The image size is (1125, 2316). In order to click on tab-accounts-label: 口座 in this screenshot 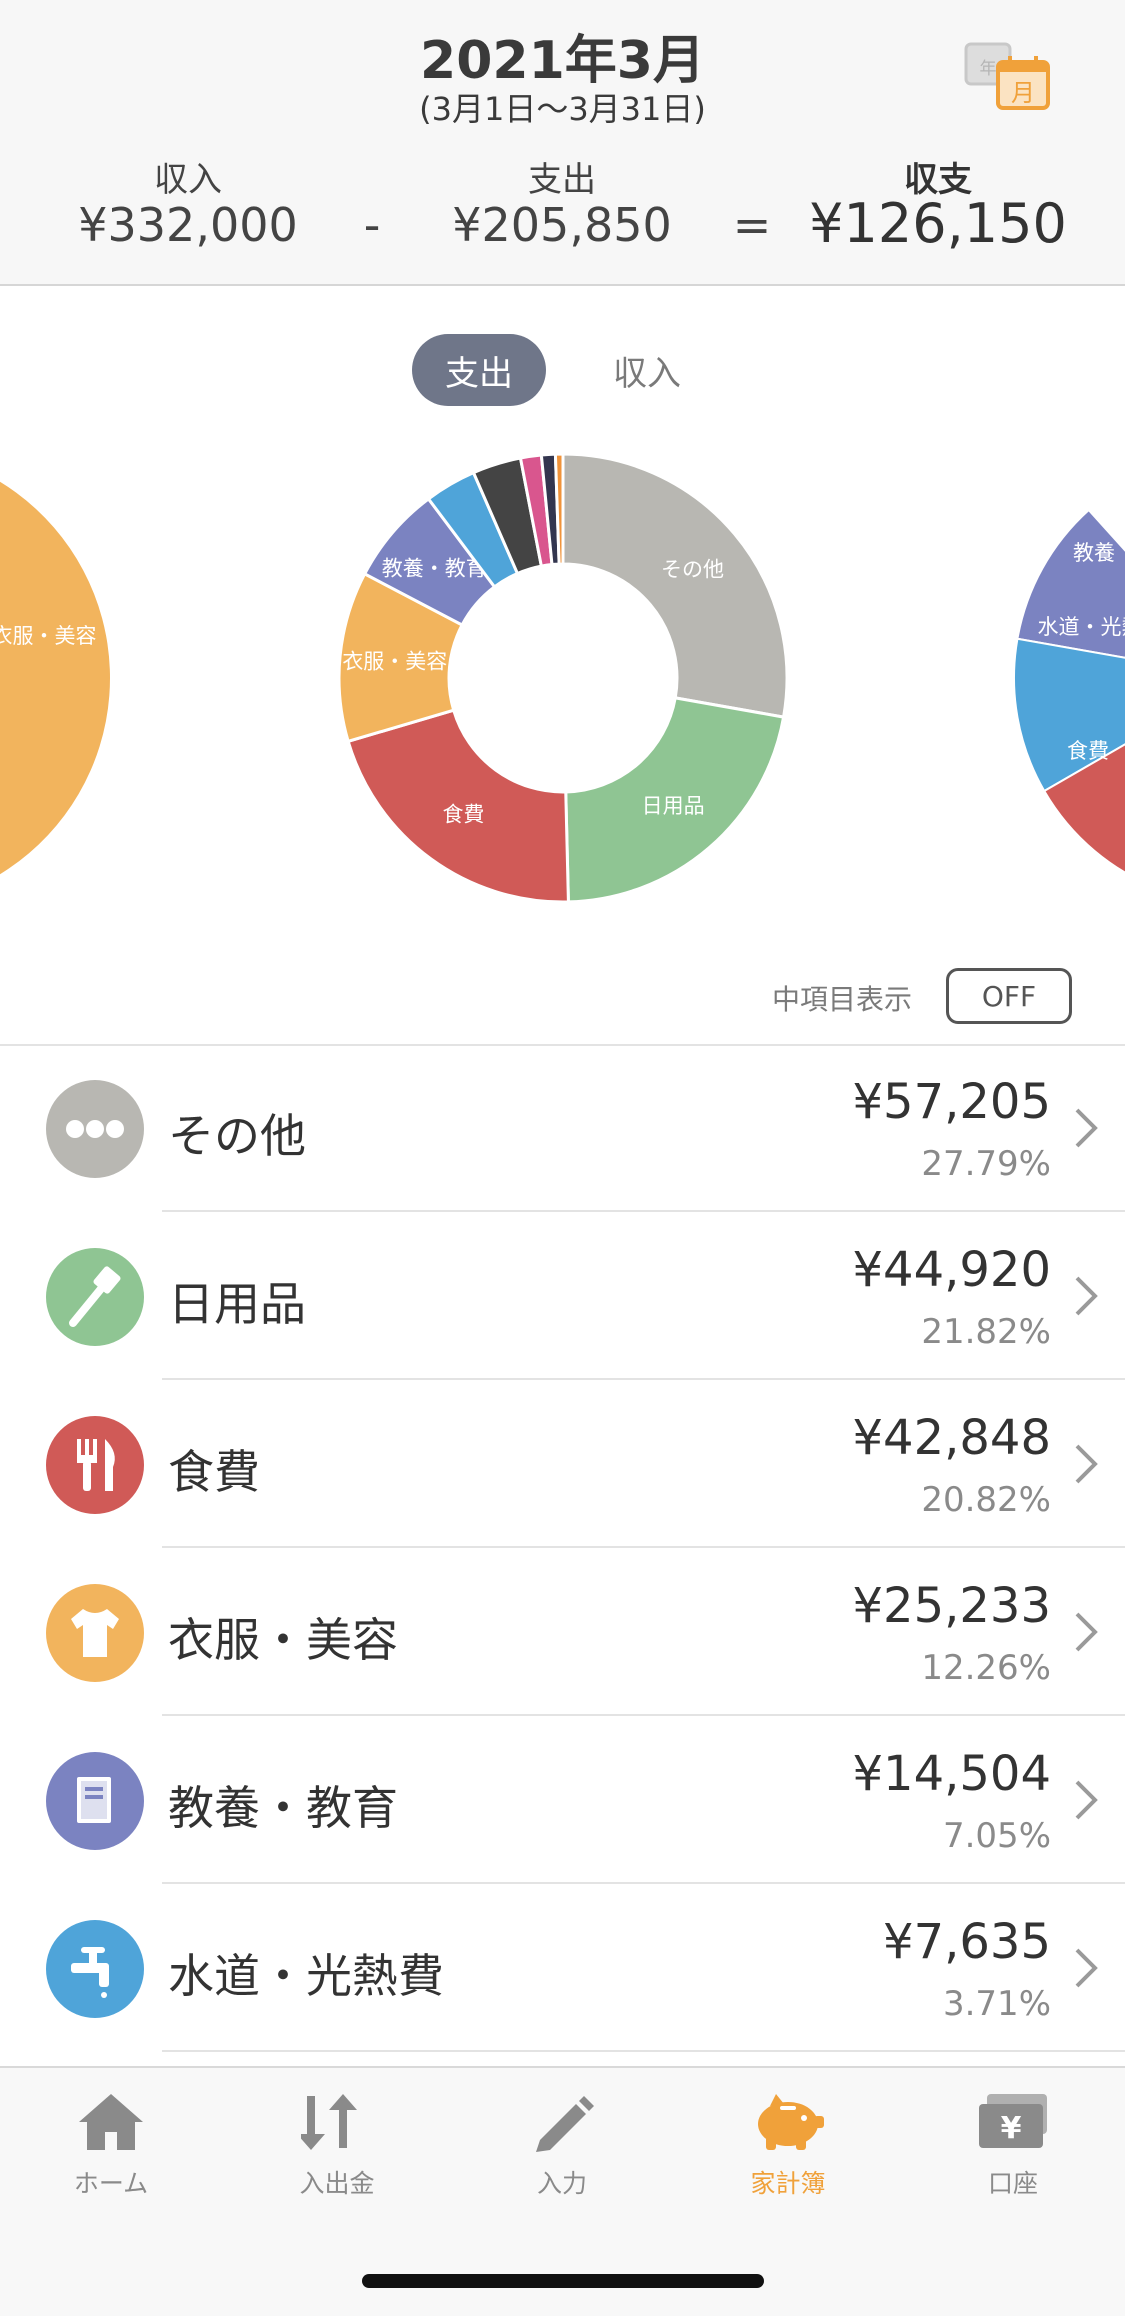, I will do `click(1013, 2182)`.